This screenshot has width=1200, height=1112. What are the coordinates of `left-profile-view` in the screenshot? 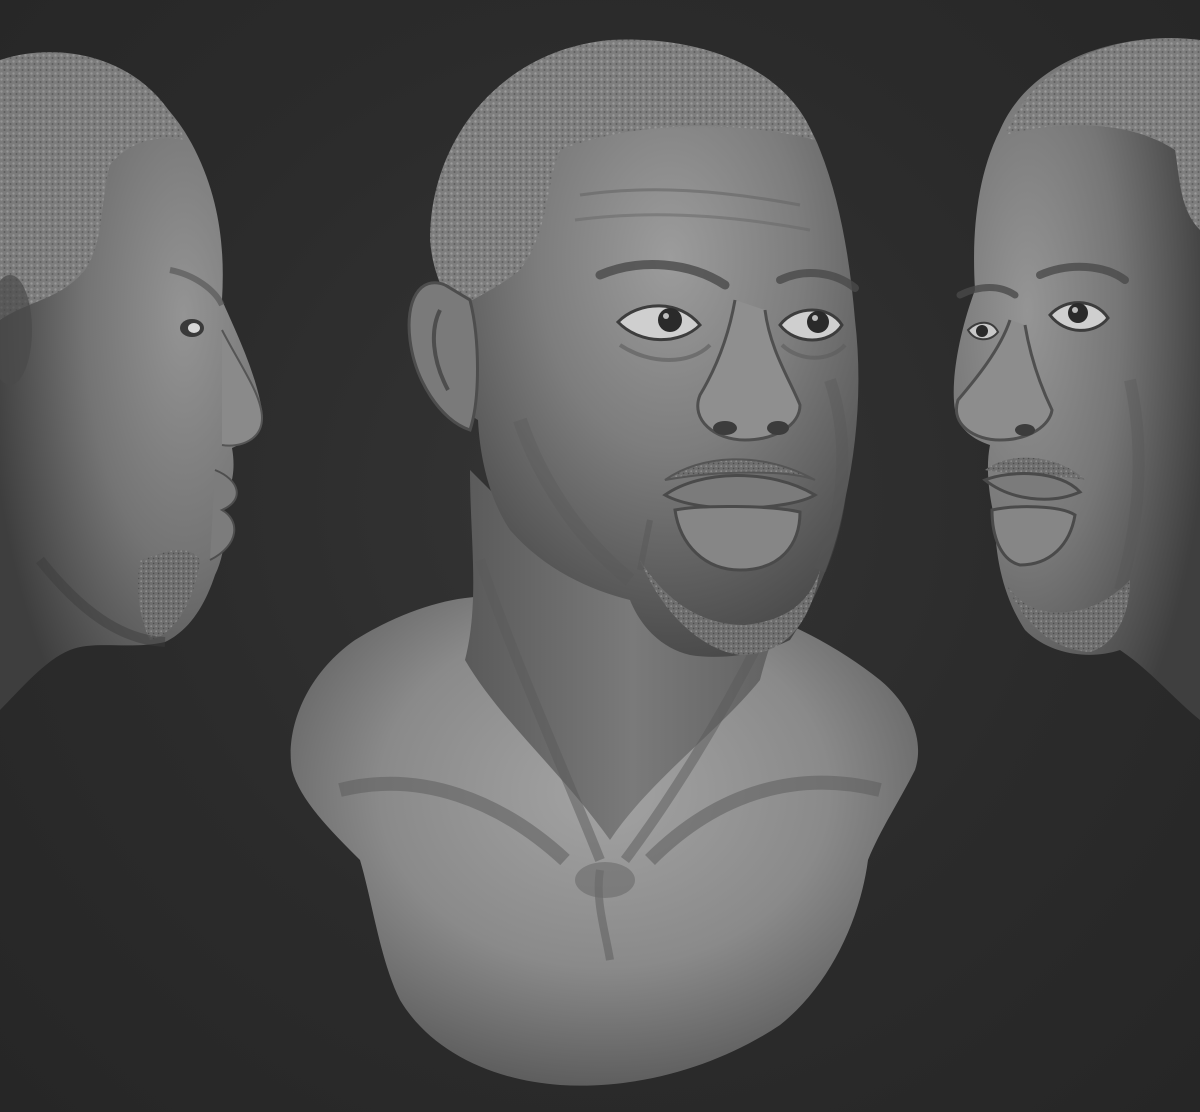 It's located at (132, 381).